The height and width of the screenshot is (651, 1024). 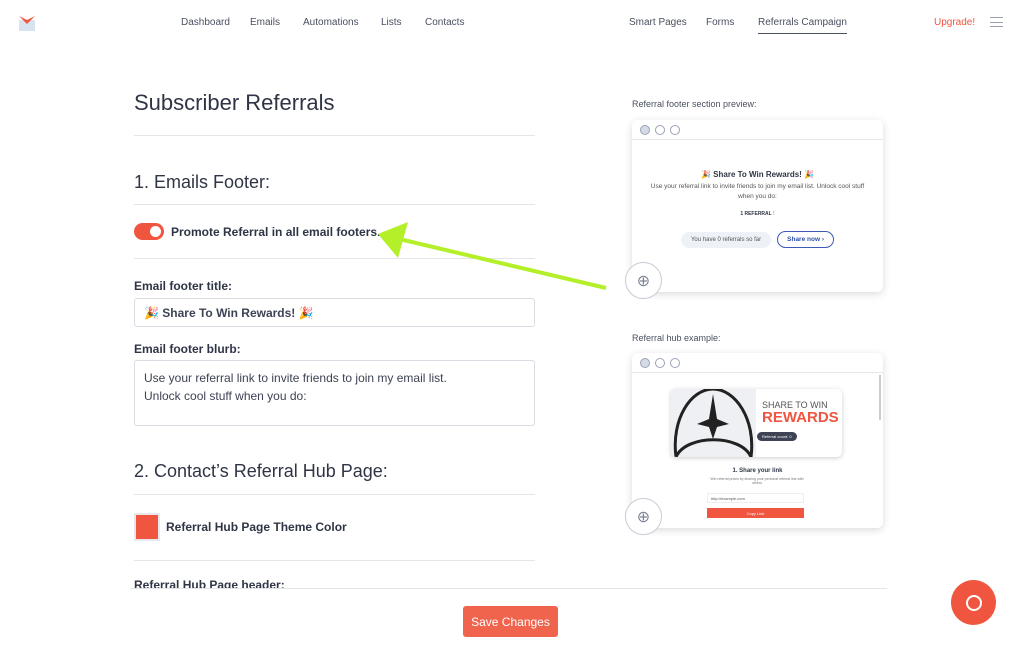 I want to click on arrow-annotation, so click(x=492, y=256).